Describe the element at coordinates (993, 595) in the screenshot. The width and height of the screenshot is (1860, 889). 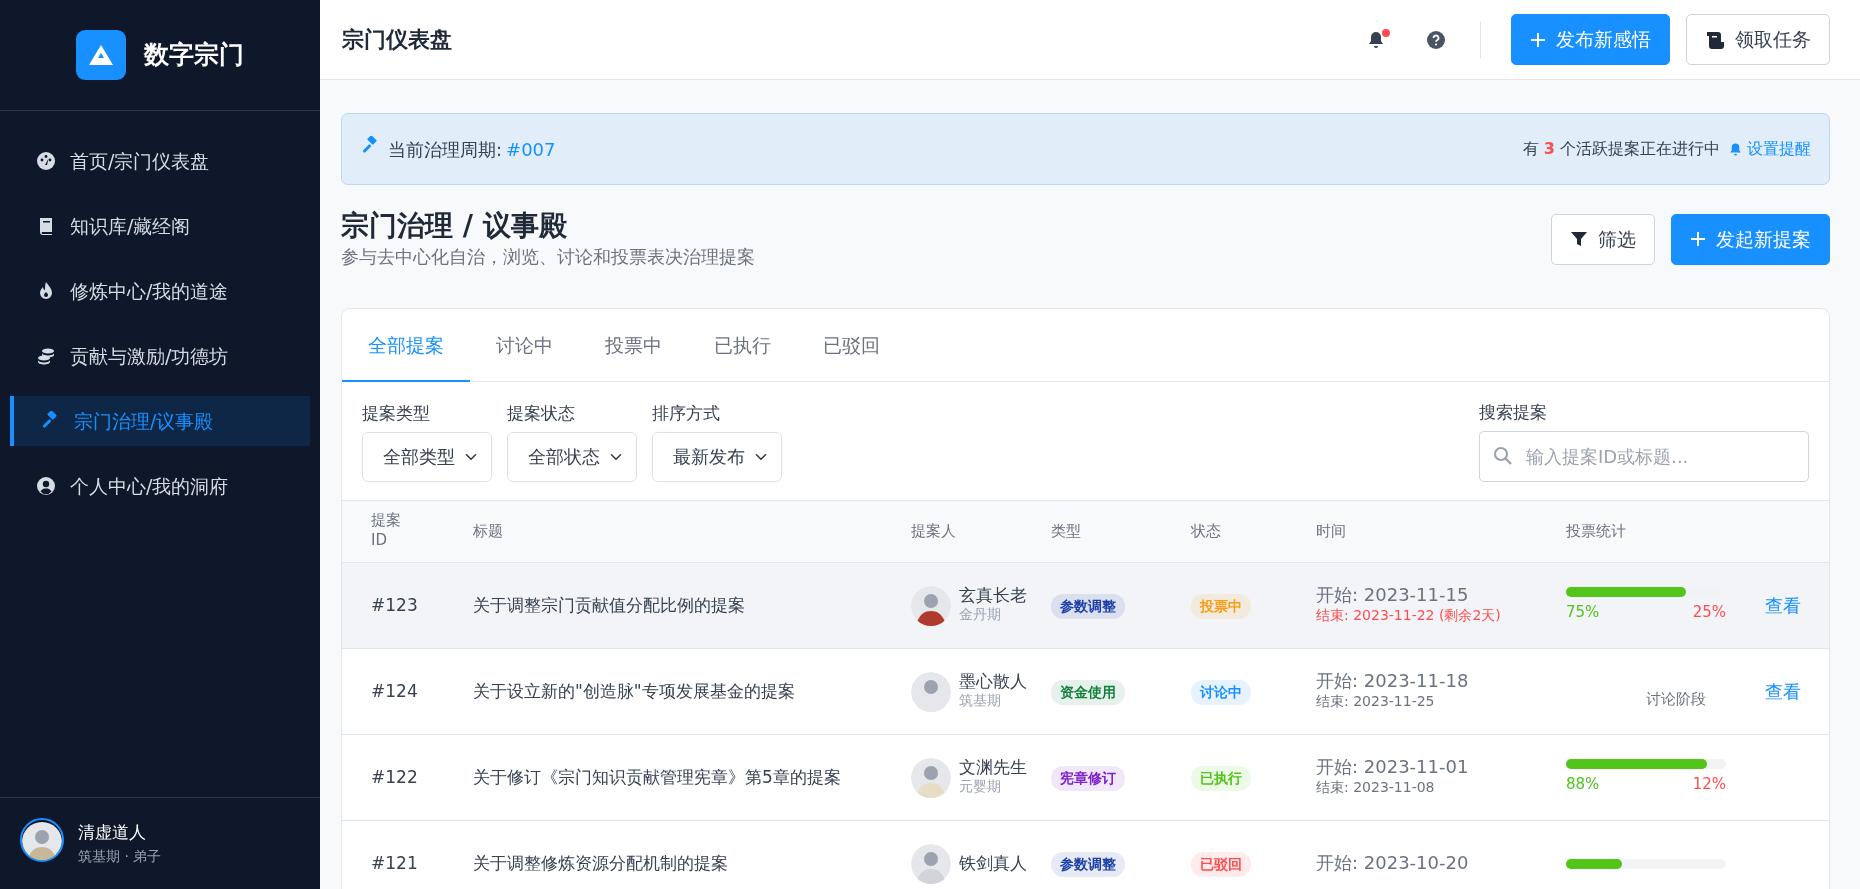
I see `proposer-name: 玄真长老` at that location.